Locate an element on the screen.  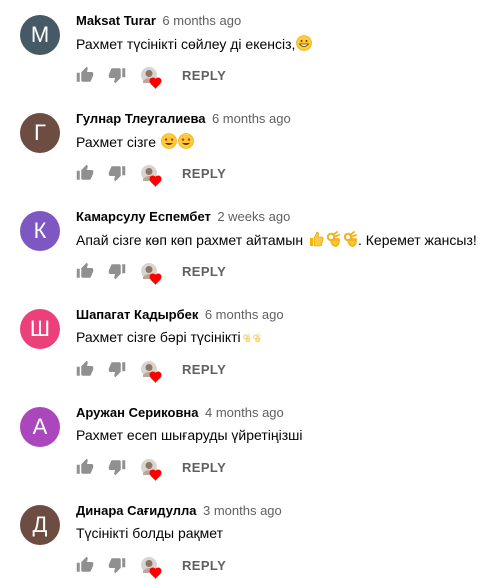
comment-text-main: Түсінікті болды рақмет is located at coordinates (150, 533).